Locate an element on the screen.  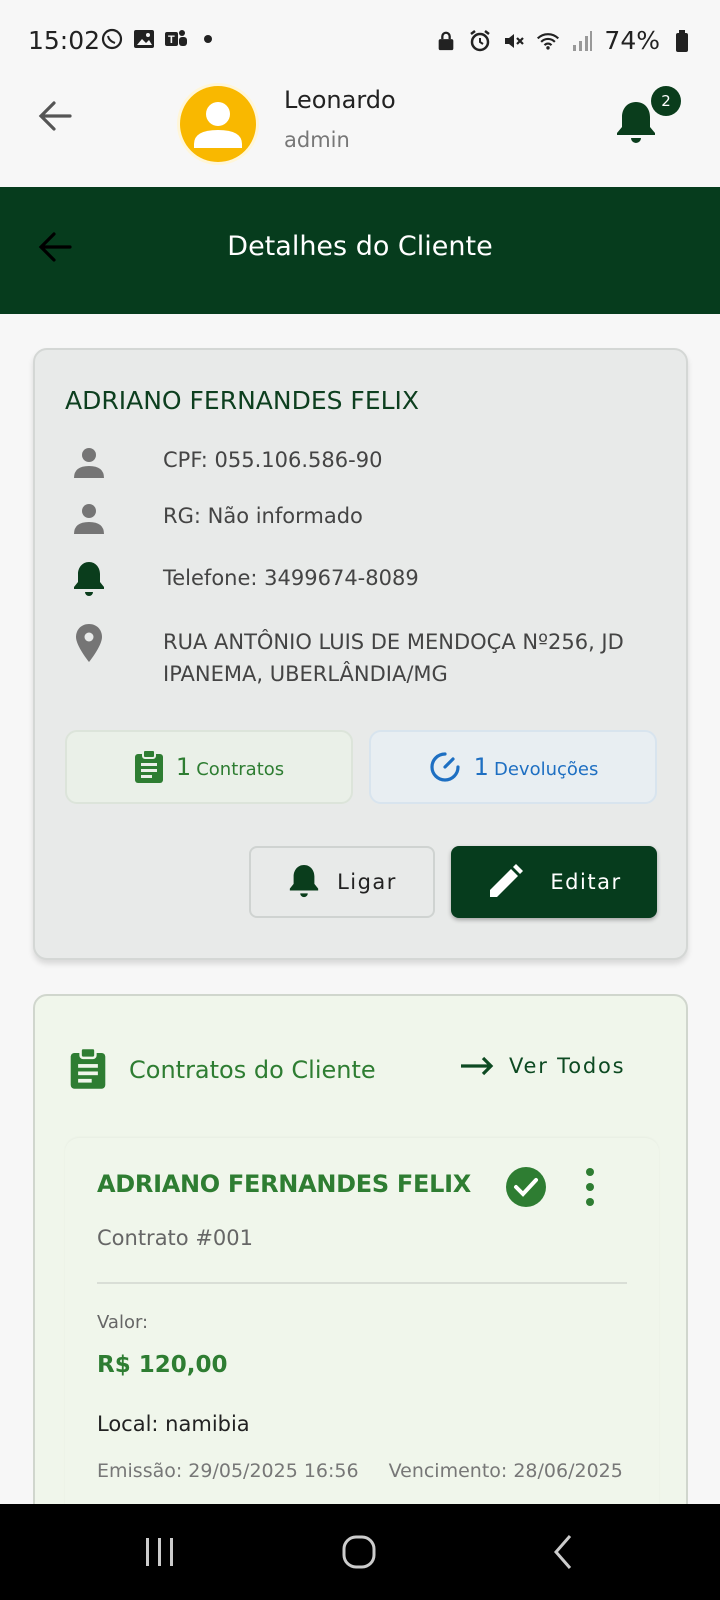
battery-text: 74% is located at coordinates (632, 40).